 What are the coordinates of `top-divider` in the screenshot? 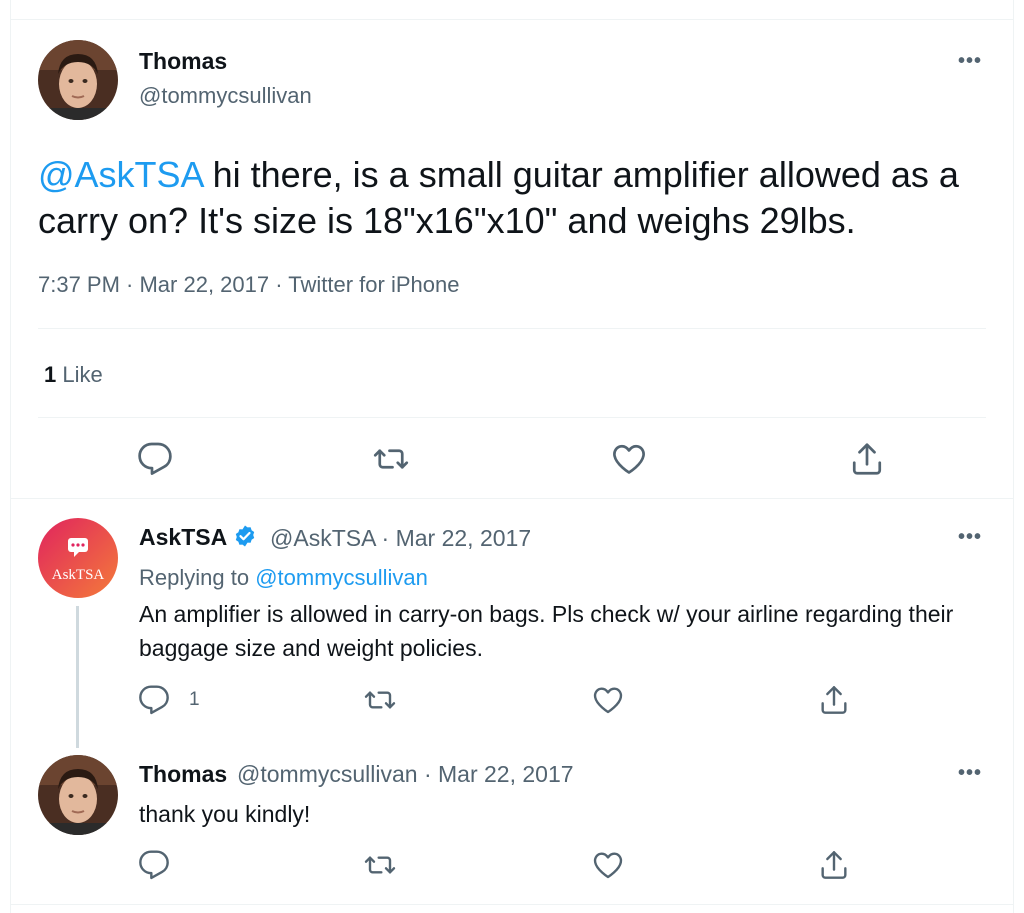 It's located at (512, 19).